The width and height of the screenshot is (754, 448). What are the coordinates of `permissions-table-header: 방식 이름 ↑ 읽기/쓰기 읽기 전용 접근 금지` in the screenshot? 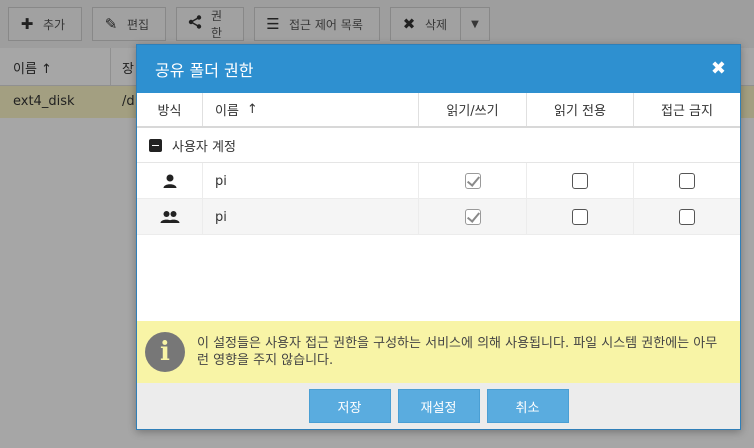 It's located at (438, 110).